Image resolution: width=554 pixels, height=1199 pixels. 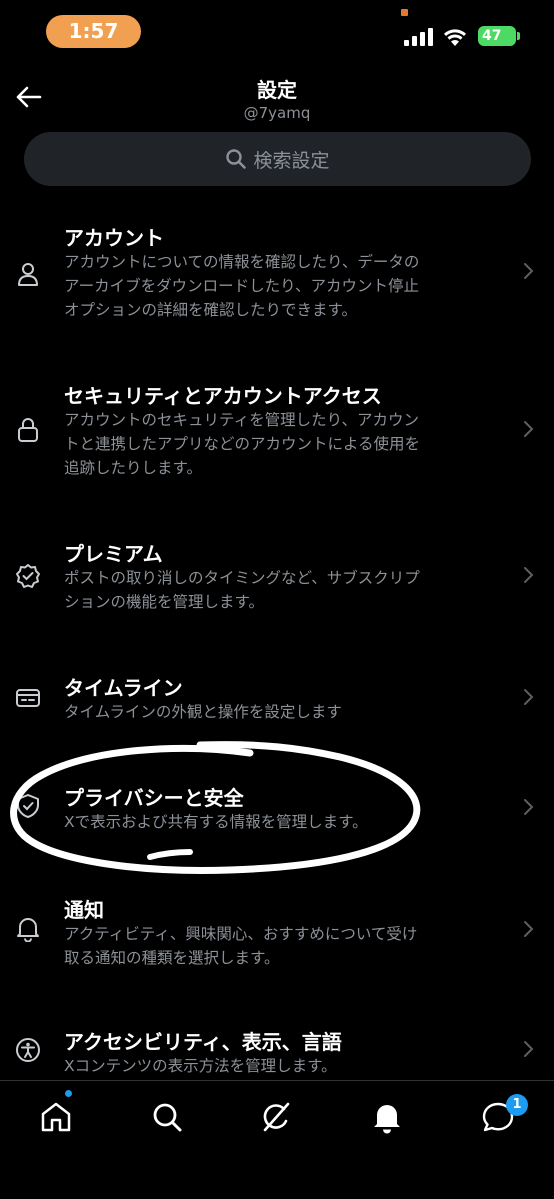 What do you see at coordinates (242, 444) in the screenshot?
I see `description-line: トと連携したアプリなどのアカウントによる使用を` at bounding box center [242, 444].